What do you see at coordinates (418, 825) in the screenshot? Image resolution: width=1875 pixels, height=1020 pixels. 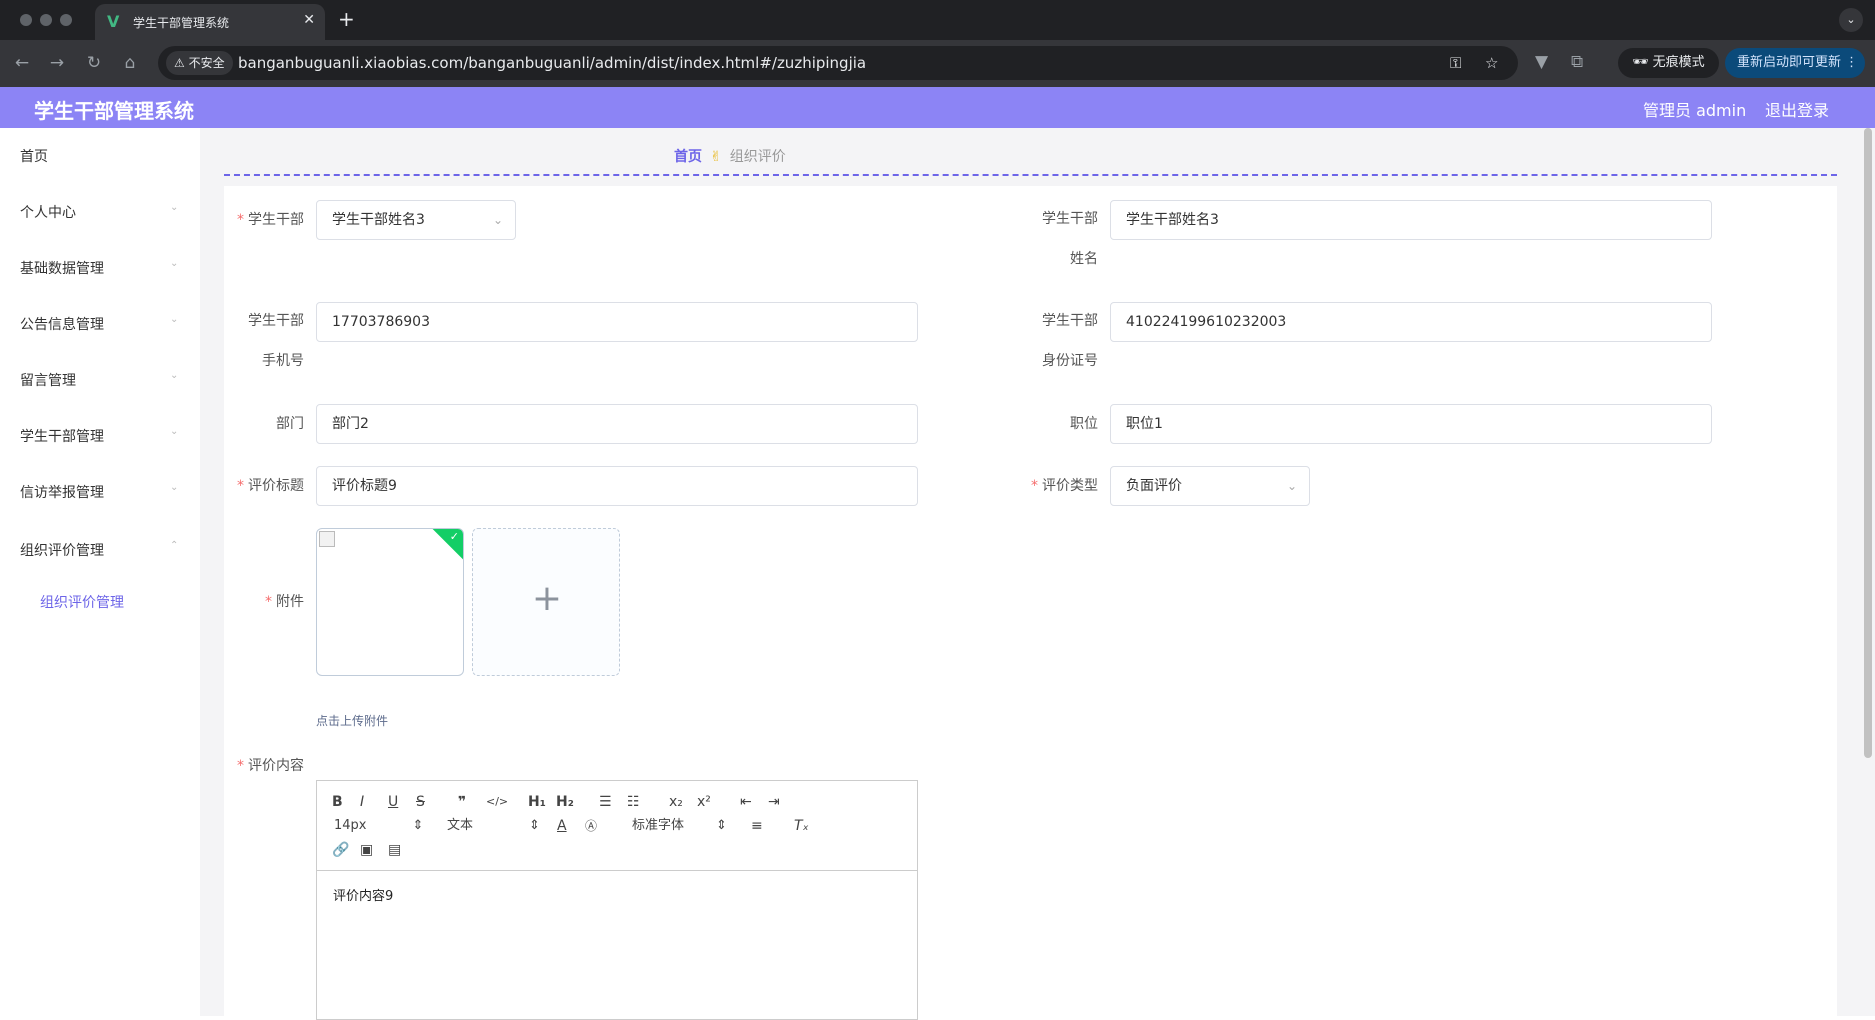 I see `updown-icon: ⇕` at bounding box center [418, 825].